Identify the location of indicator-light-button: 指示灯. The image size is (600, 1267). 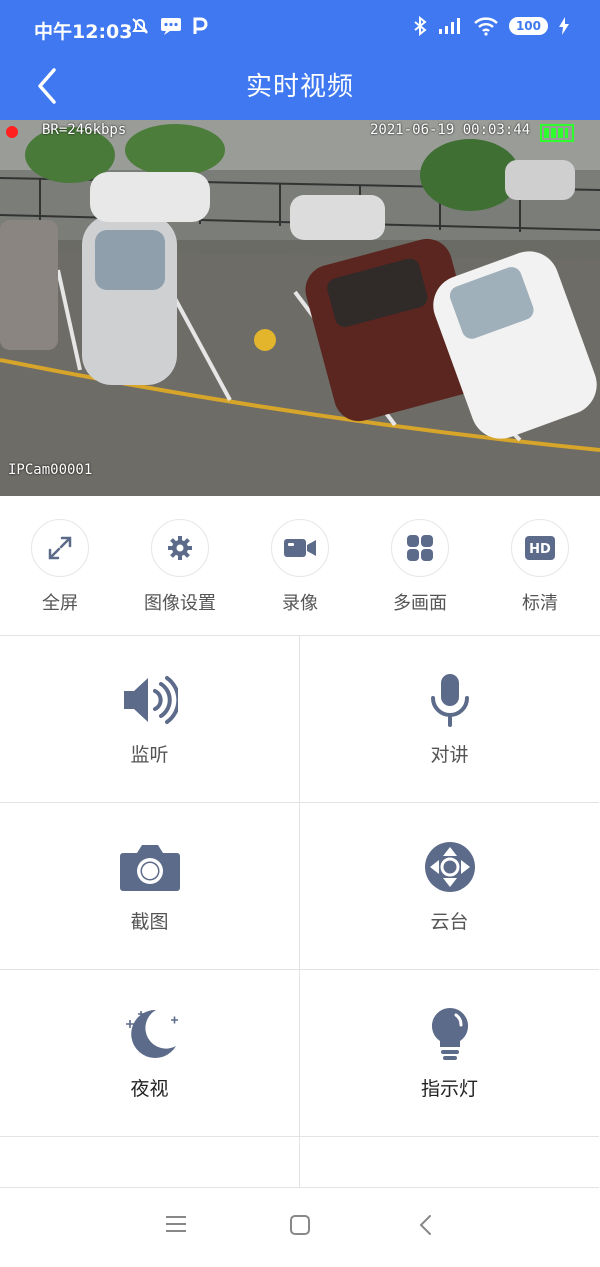
(449, 1053).